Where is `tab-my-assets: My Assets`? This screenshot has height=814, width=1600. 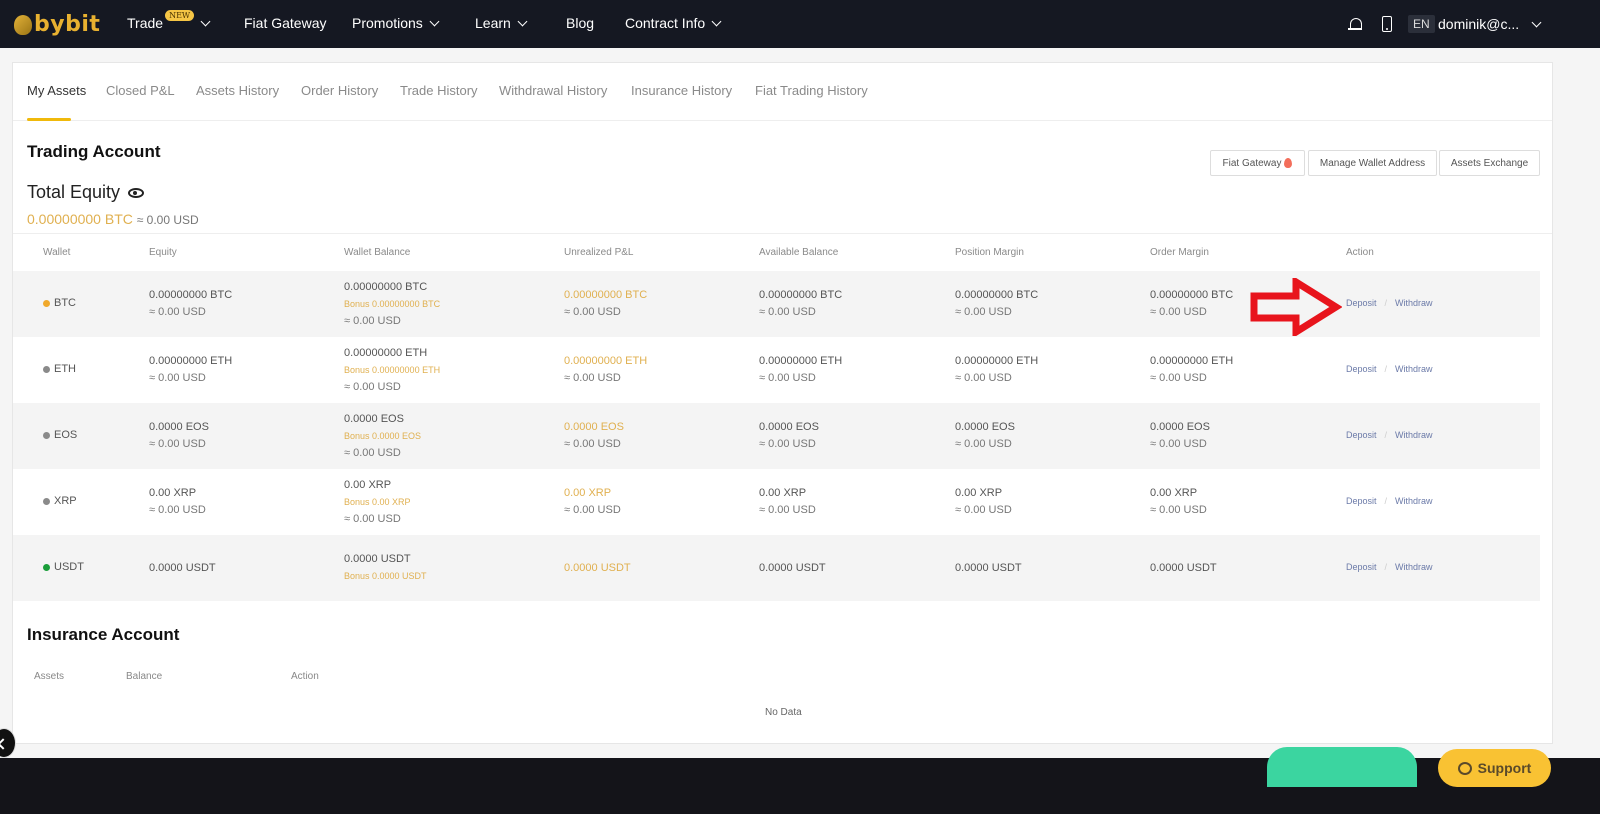
tab-my-assets: My Assets is located at coordinates (56, 90).